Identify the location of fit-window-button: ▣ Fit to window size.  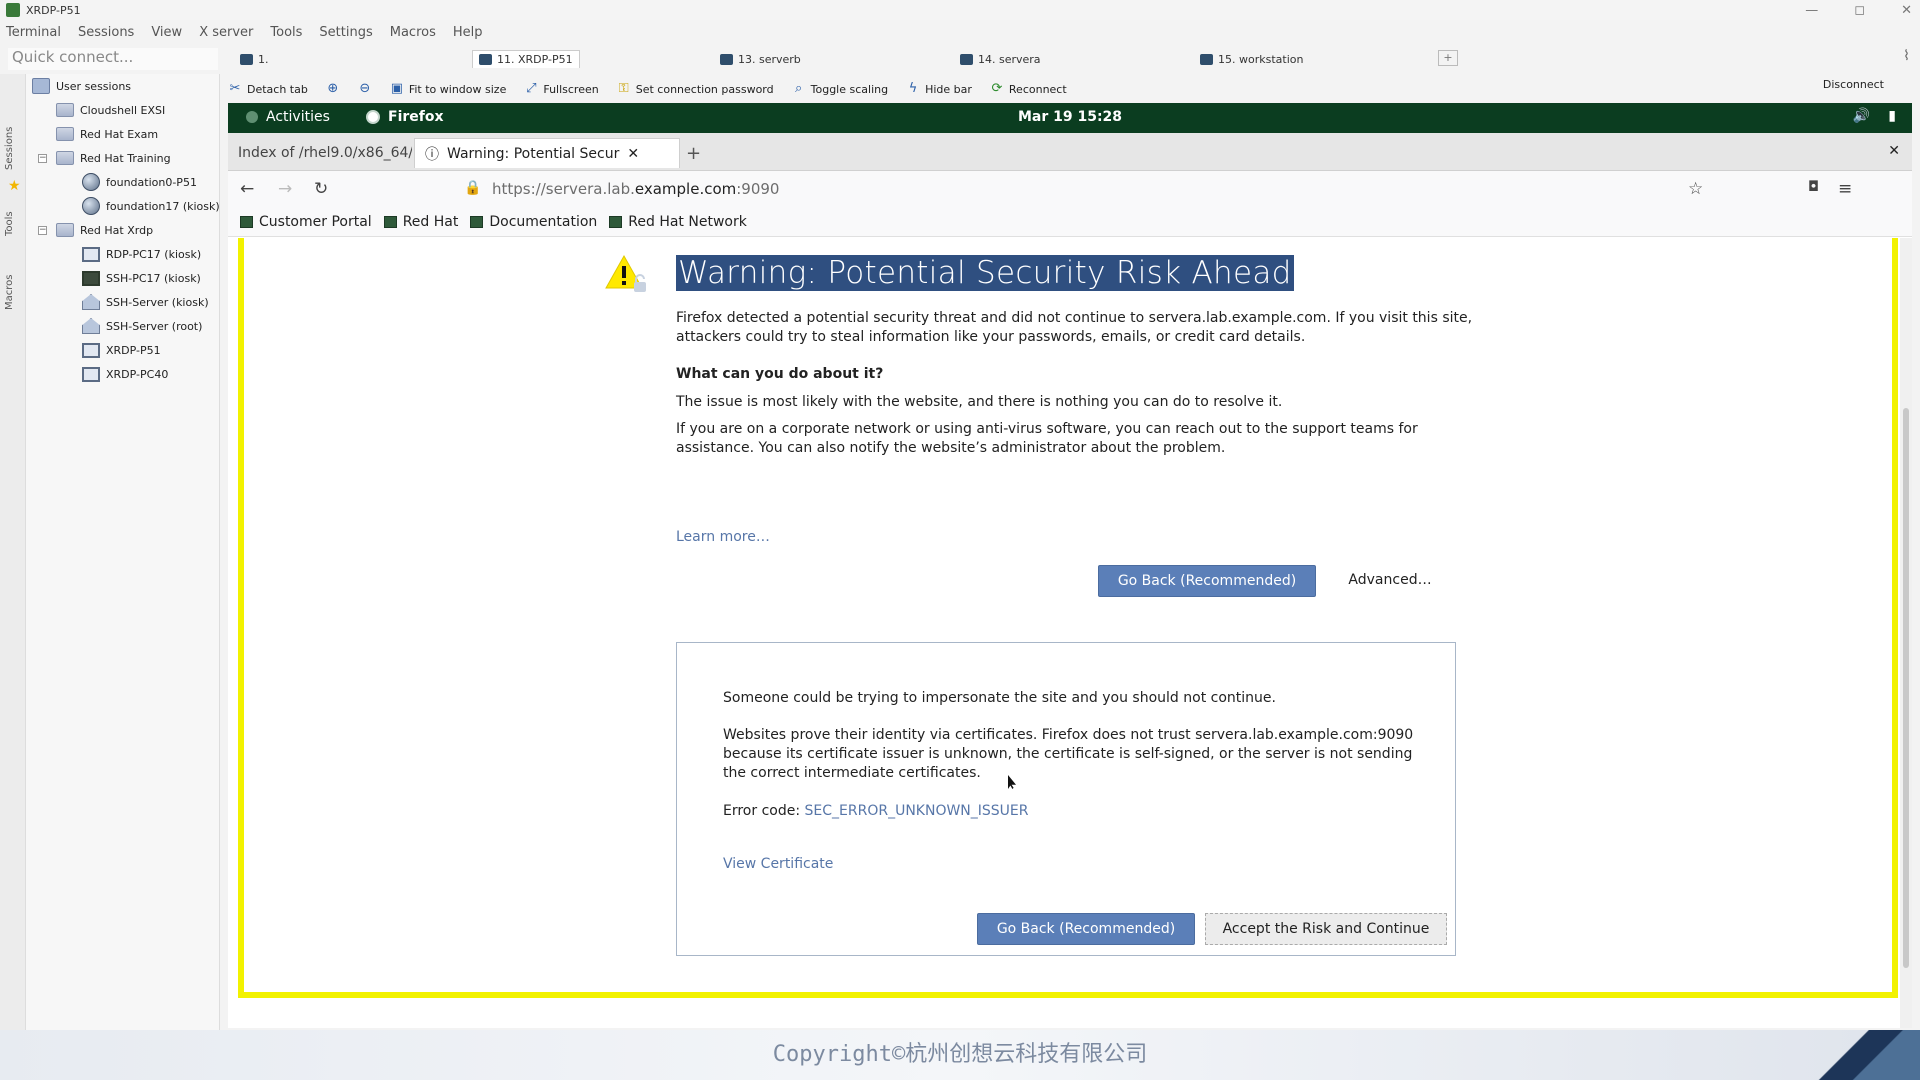
(448, 89).